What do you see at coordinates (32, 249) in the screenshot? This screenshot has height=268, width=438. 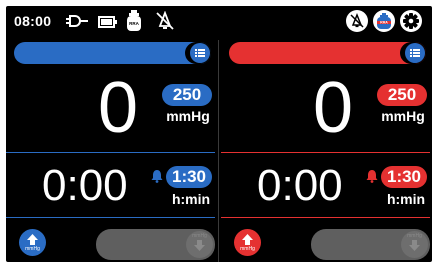 I see `left-inflate-label: mmHg` at bounding box center [32, 249].